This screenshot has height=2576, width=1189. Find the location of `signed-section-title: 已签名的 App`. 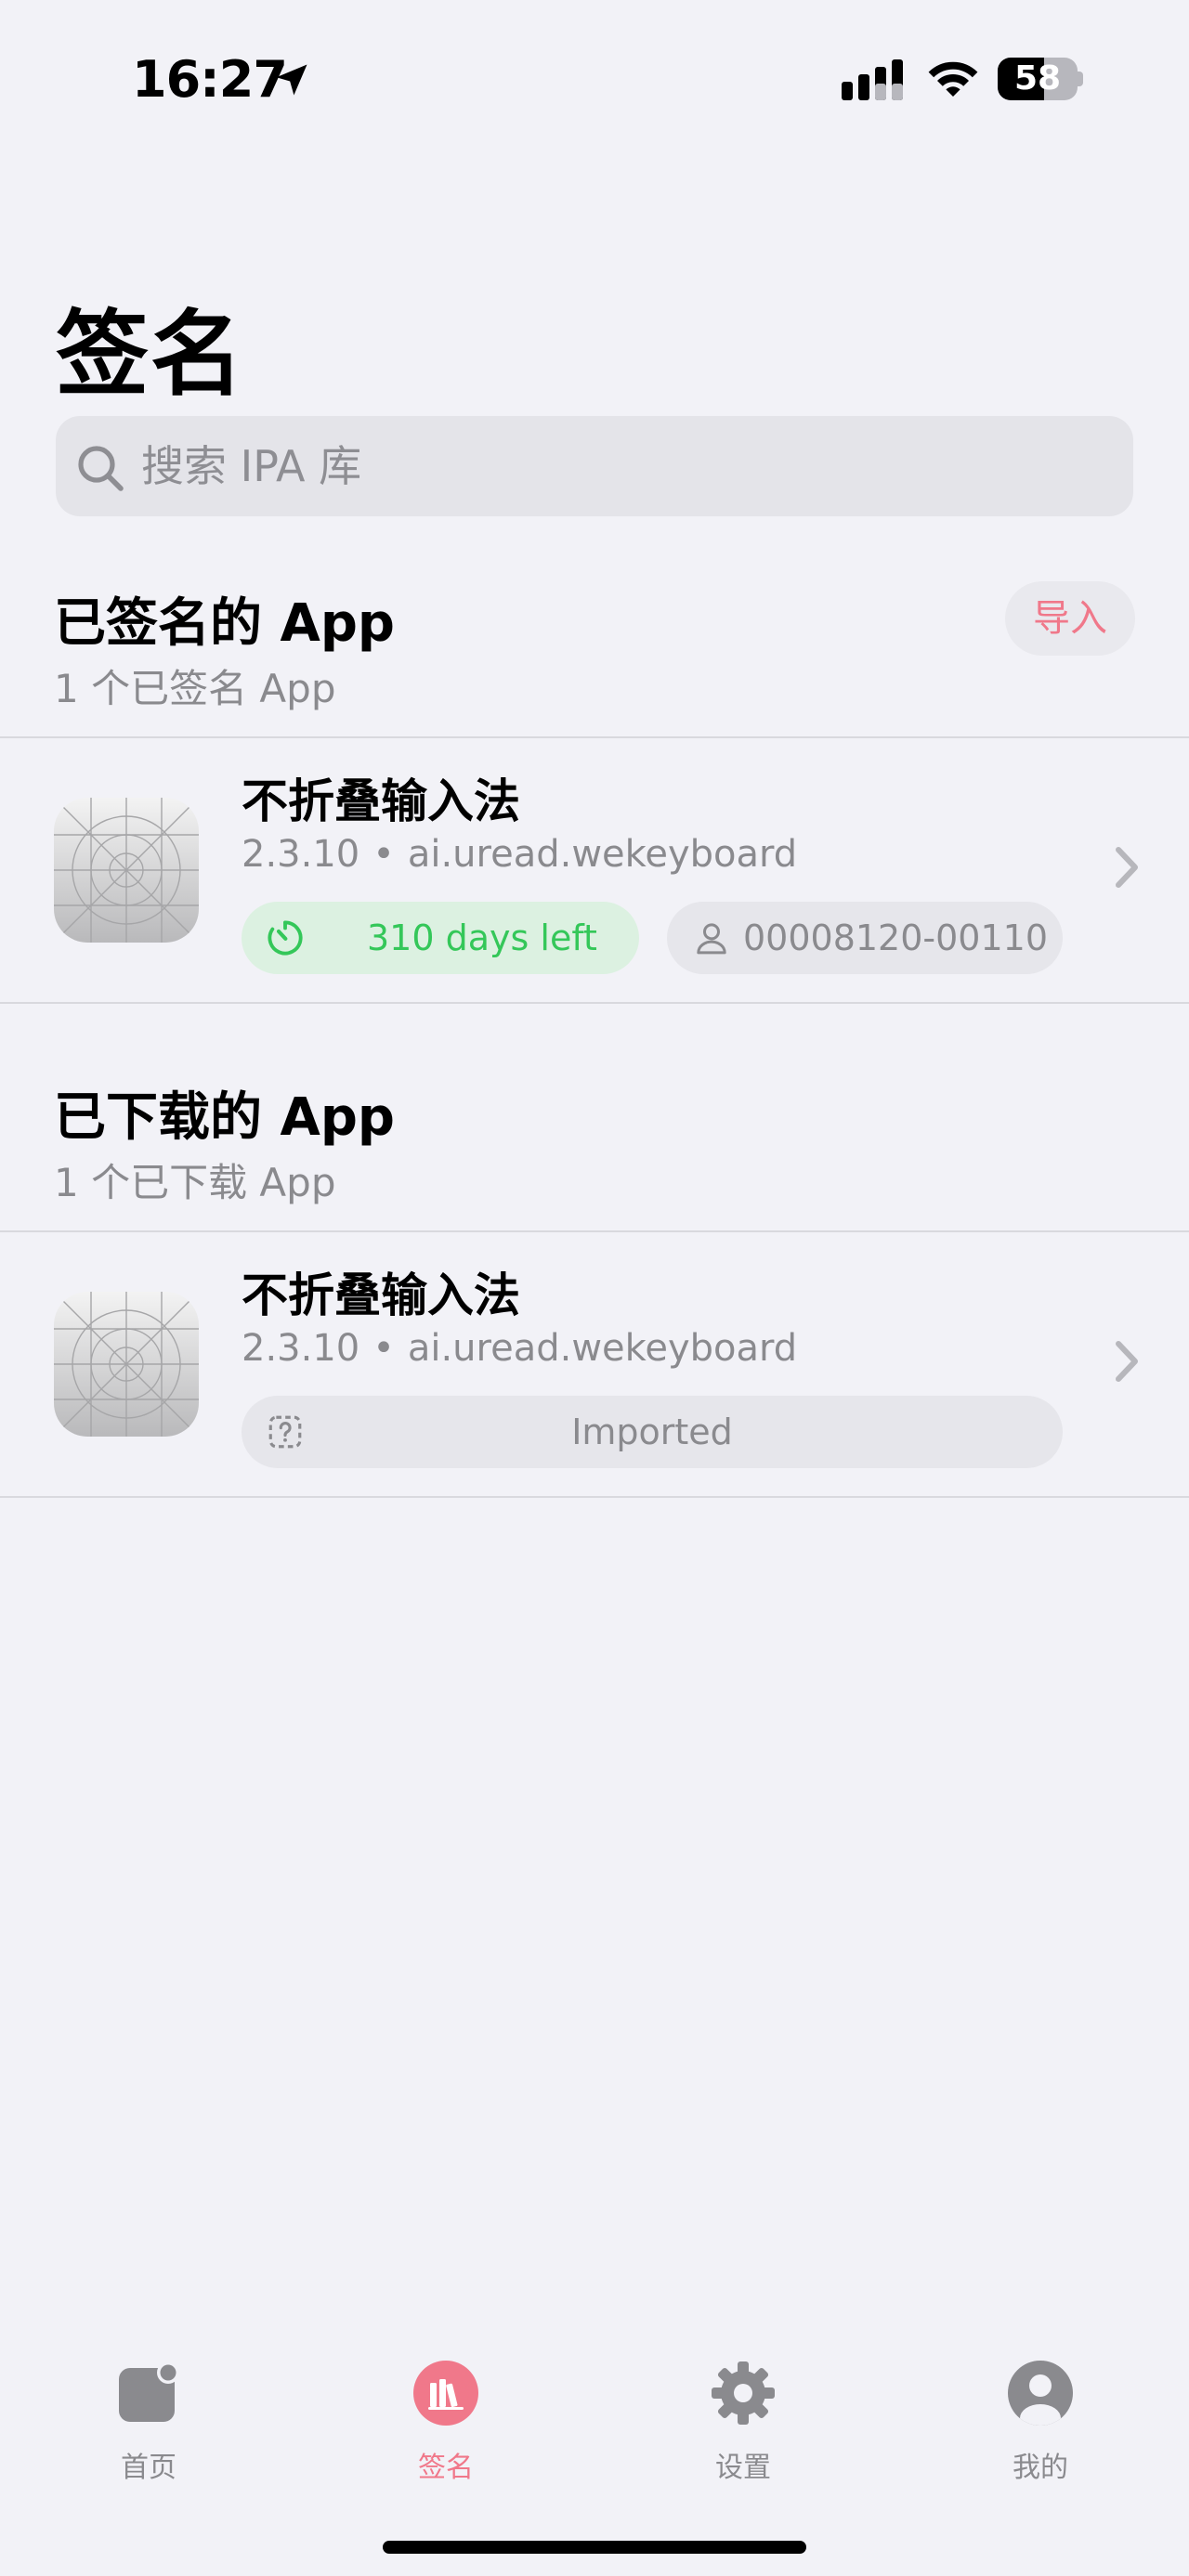

signed-section-title: 已签名的 App is located at coordinates (225, 623).